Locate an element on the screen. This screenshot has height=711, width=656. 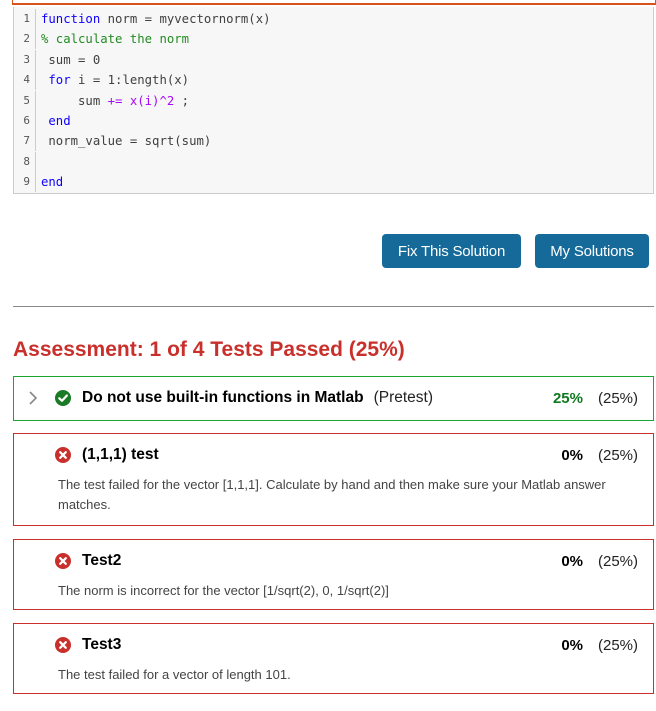
code-token: % calculate the norm is located at coordinates (115, 39).